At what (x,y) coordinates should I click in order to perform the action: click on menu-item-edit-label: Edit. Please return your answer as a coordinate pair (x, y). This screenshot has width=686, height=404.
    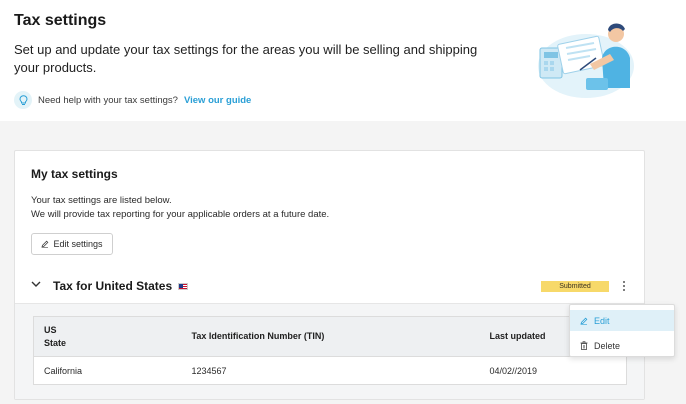
    Looking at the image, I should click on (602, 320).